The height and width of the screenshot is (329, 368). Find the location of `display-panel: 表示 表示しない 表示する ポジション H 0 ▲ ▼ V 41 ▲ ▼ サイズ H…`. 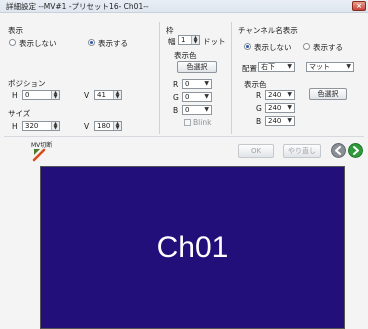

display-panel: 表示 表示しない 表示する ポジション H 0 ▲ ▼ V 41 ▲ ▼ サイズ H… is located at coordinates (82, 78).